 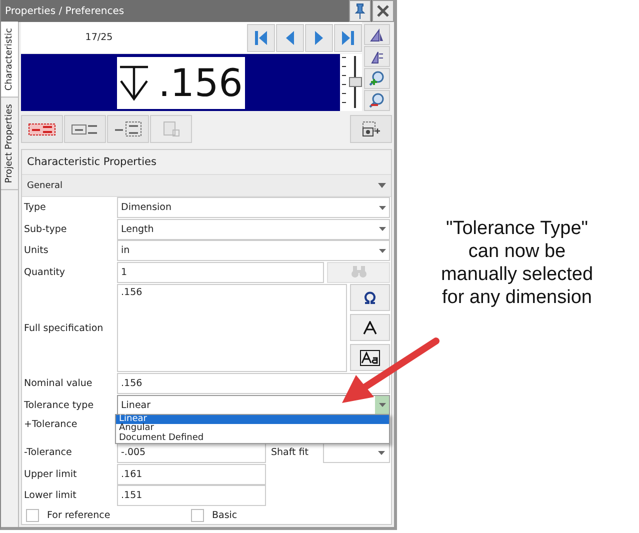 What do you see at coordinates (45, 229) in the screenshot?
I see `field-label: Sub-type` at bounding box center [45, 229].